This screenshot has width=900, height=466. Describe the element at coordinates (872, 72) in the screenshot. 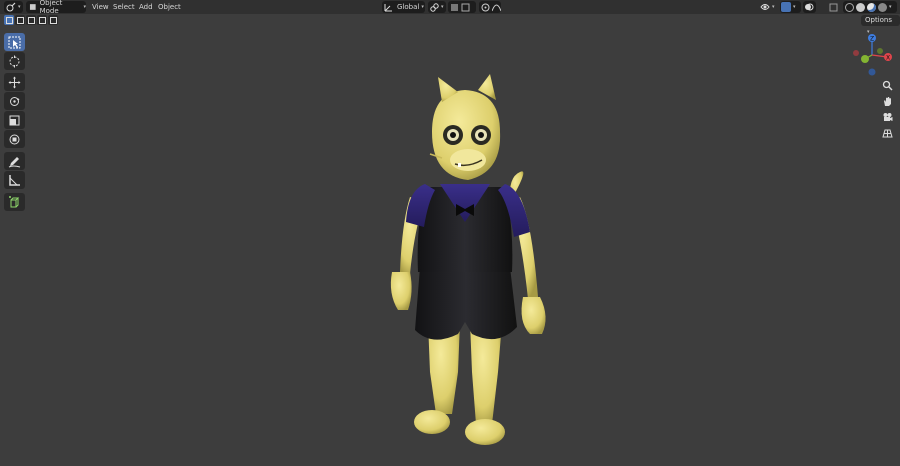

I see `gizmo-neg-z-axis` at that location.